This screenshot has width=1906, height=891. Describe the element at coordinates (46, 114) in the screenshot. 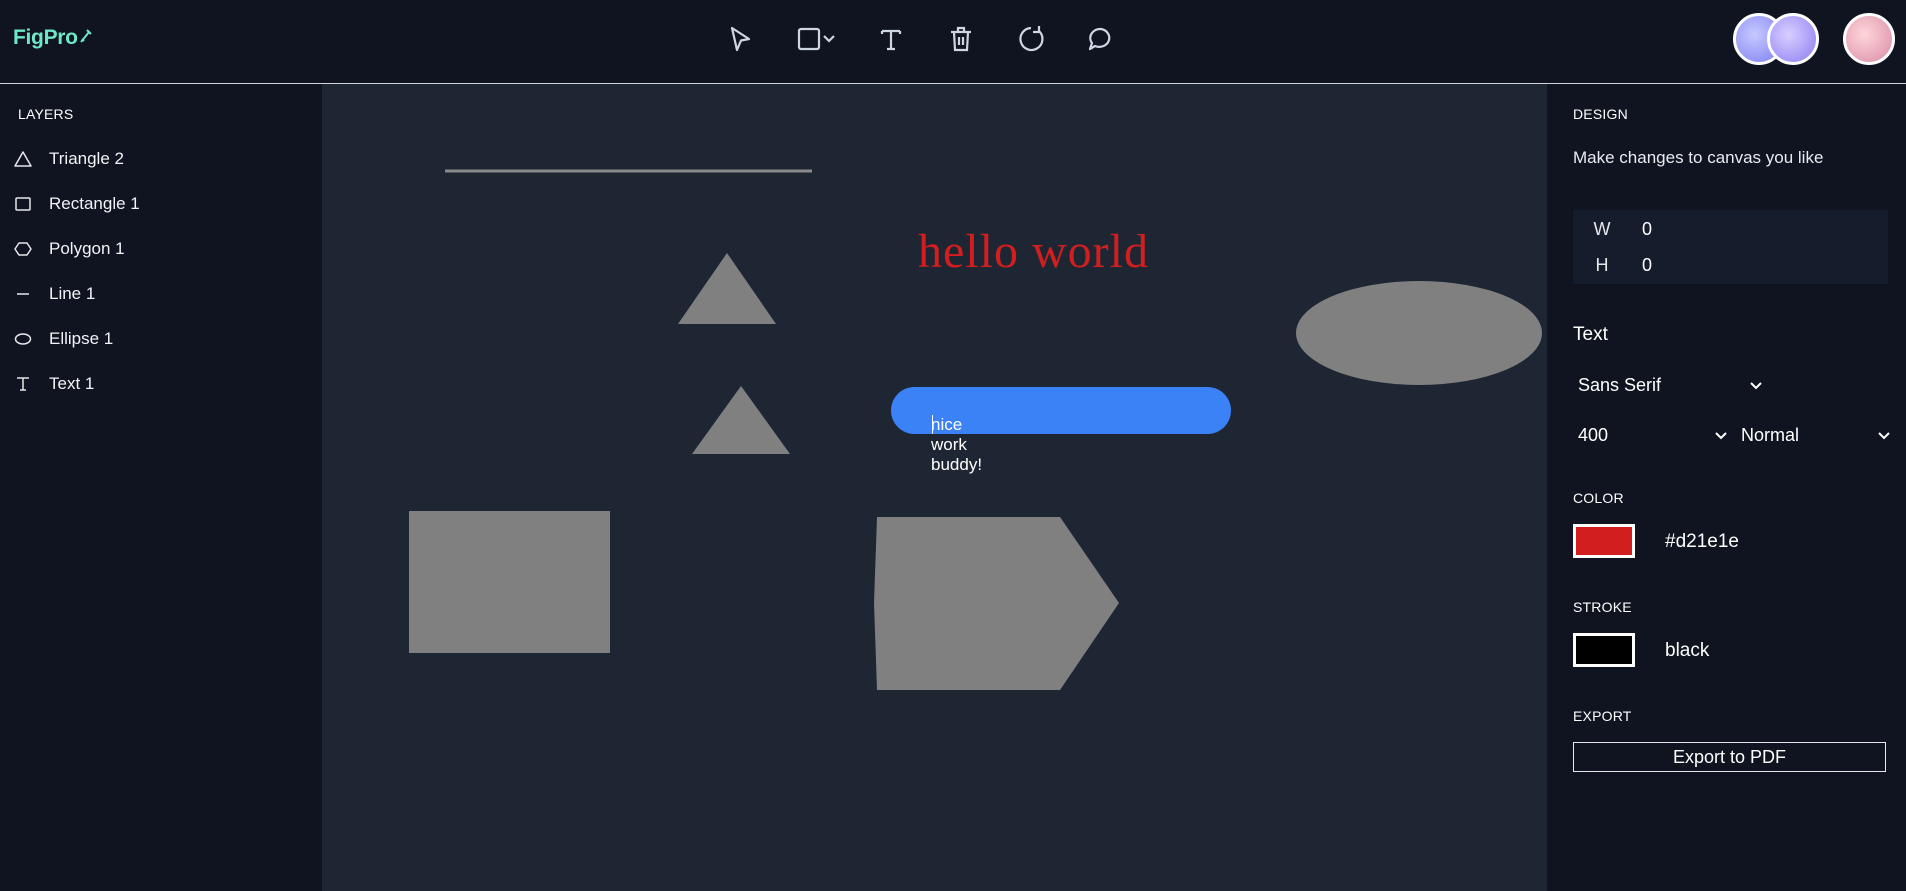

I see `layers-title: LAYERS` at that location.